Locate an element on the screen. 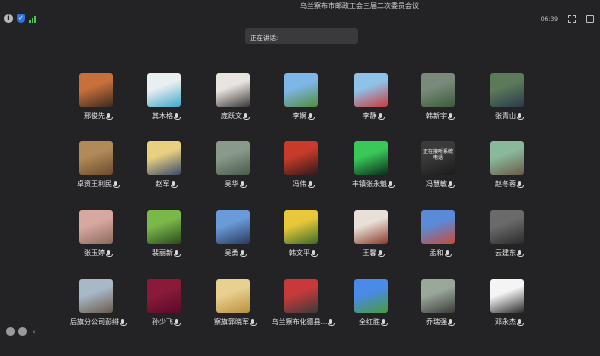 Image resolution: width=600 pixels, height=356 pixels. participant-tile: 赵冬蓉 is located at coordinates (508, 166).